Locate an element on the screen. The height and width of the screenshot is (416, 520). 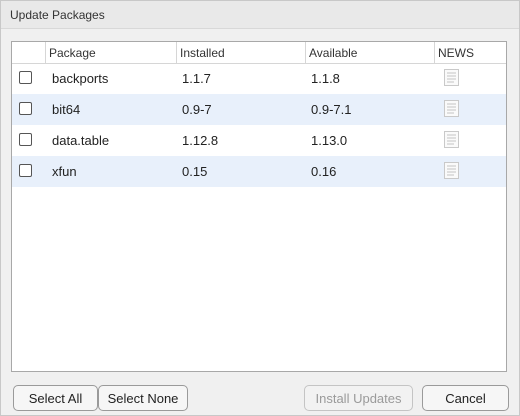
column-header-installed: Installed is located at coordinates (240, 52).